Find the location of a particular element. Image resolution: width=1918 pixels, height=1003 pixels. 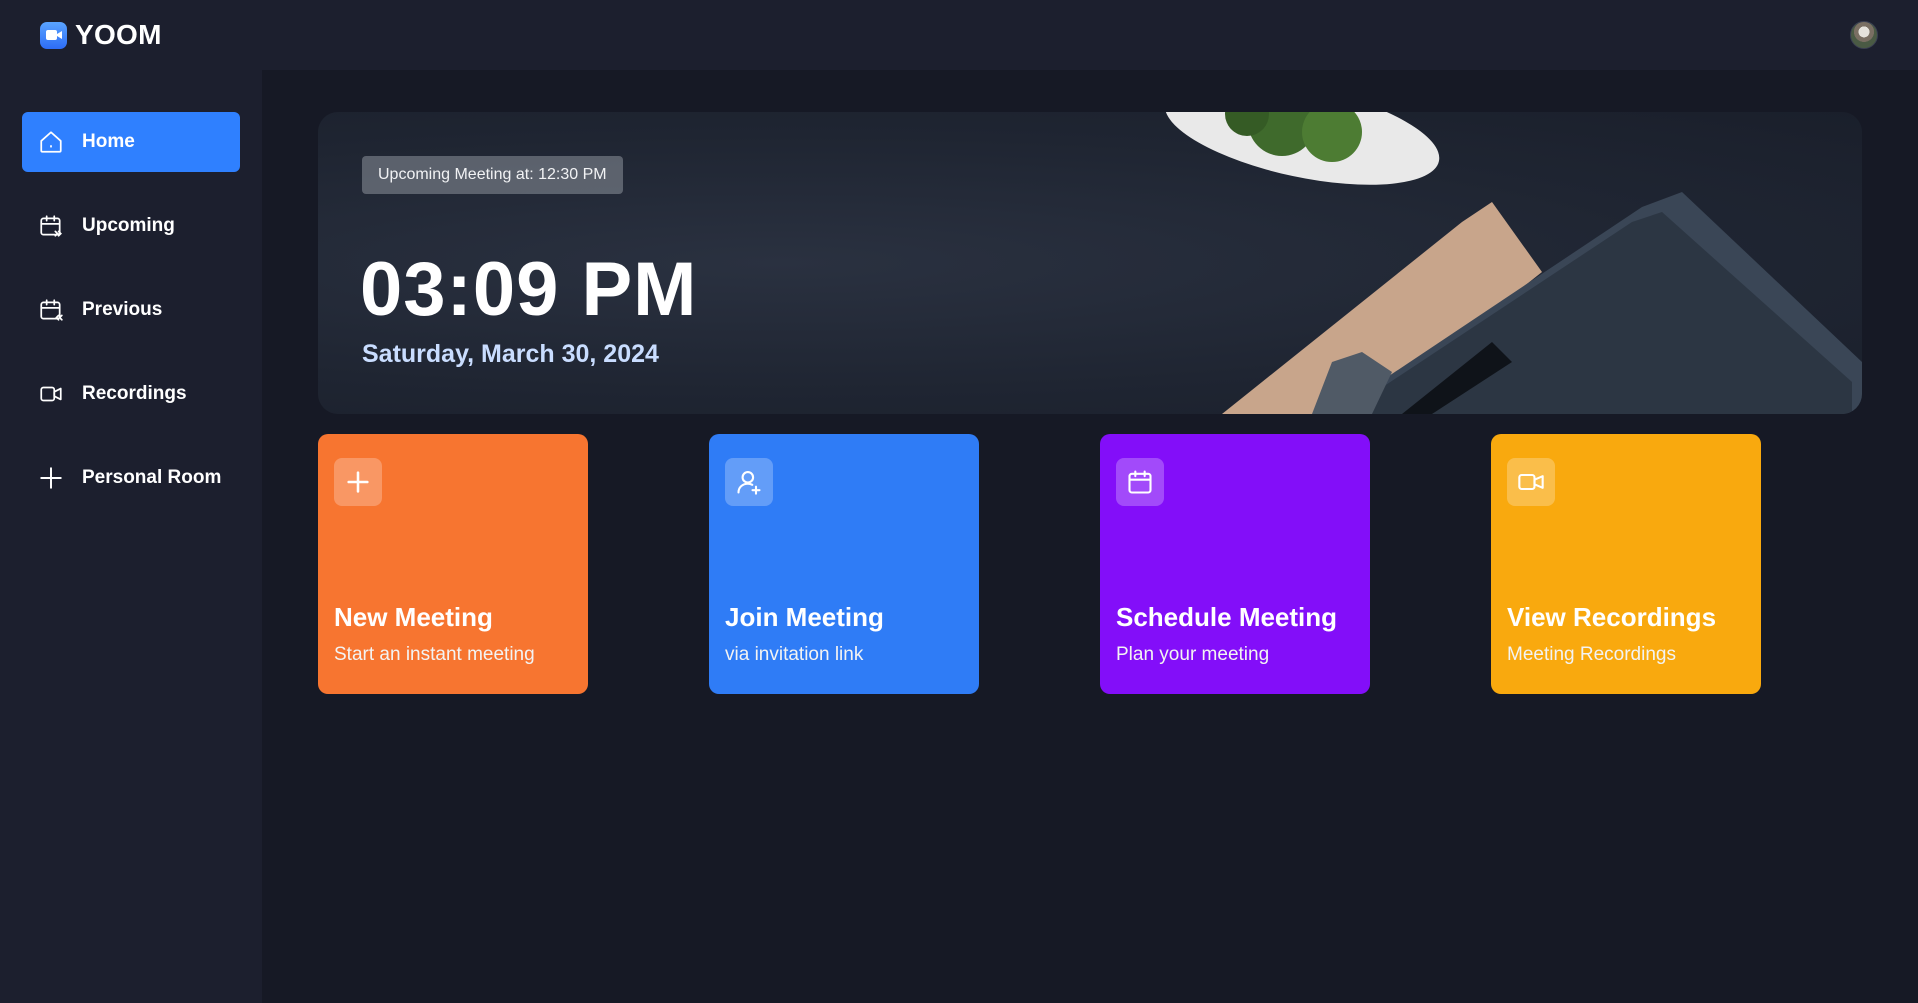

brand-link: YOOM is located at coordinates (101, 35).